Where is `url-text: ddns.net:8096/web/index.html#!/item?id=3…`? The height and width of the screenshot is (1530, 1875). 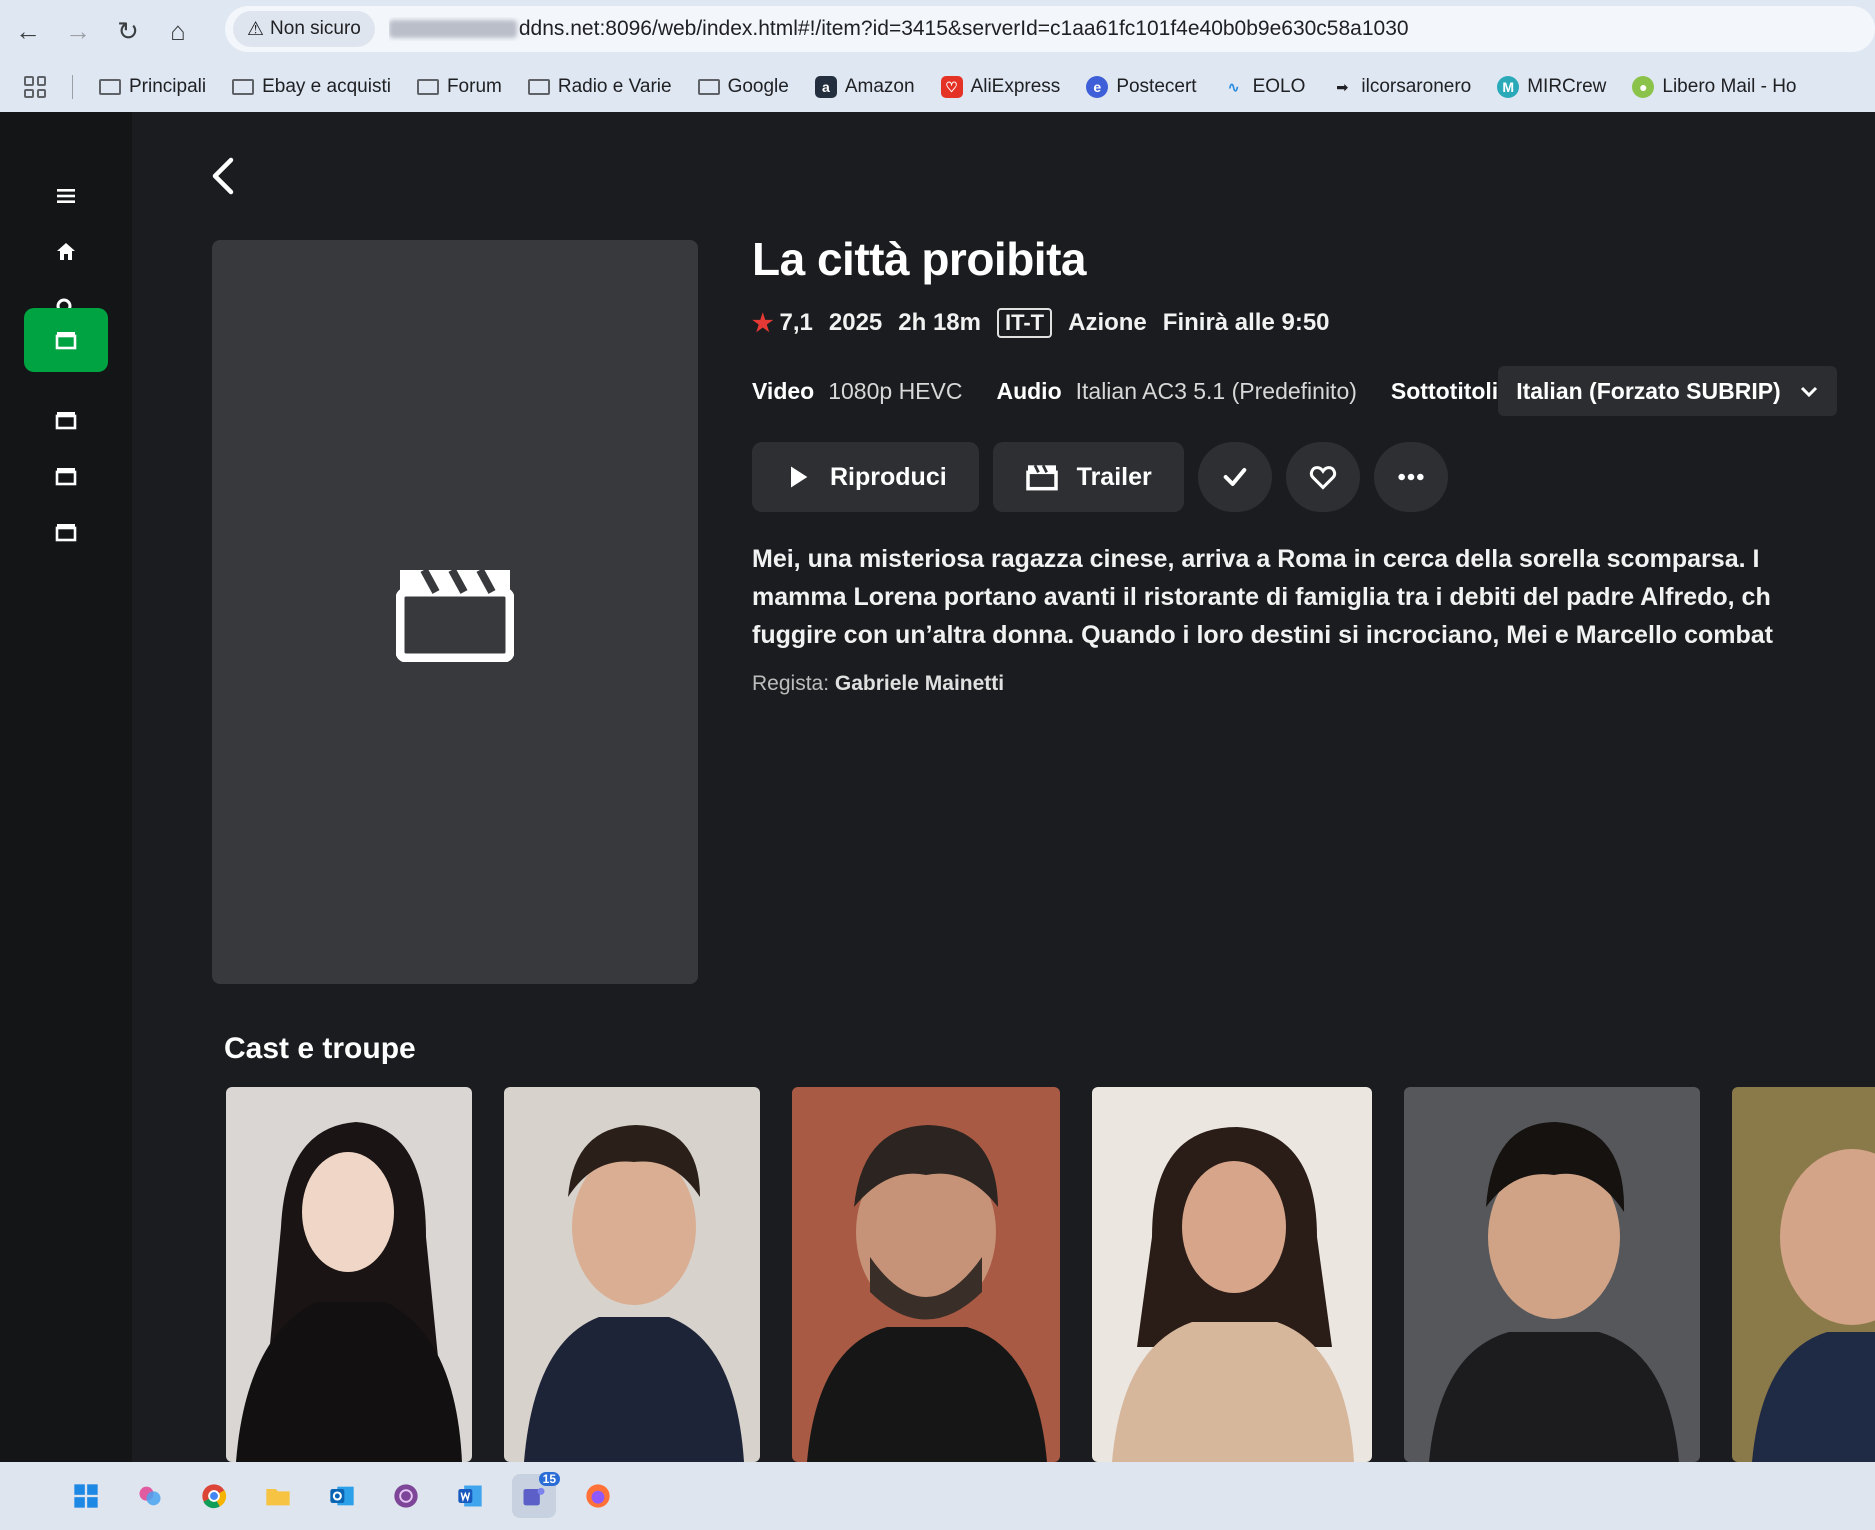 url-text: ddns.net:8096/web/index.html#!/item?id=3… is located at coordinates (898, 29).